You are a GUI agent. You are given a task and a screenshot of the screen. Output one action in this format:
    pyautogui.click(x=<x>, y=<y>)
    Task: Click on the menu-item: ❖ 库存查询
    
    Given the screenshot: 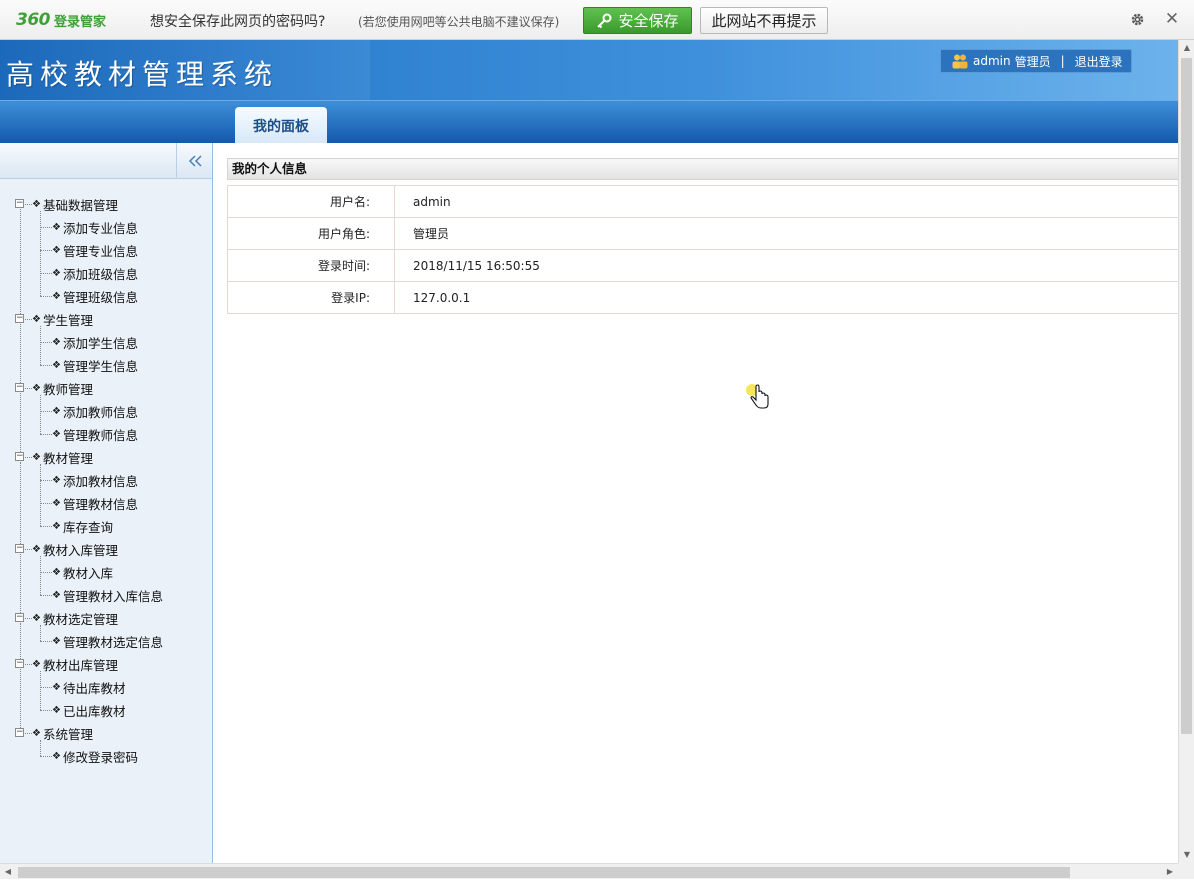 What is the action you would take?
    pyautogui.click(x=82, y=526)
    